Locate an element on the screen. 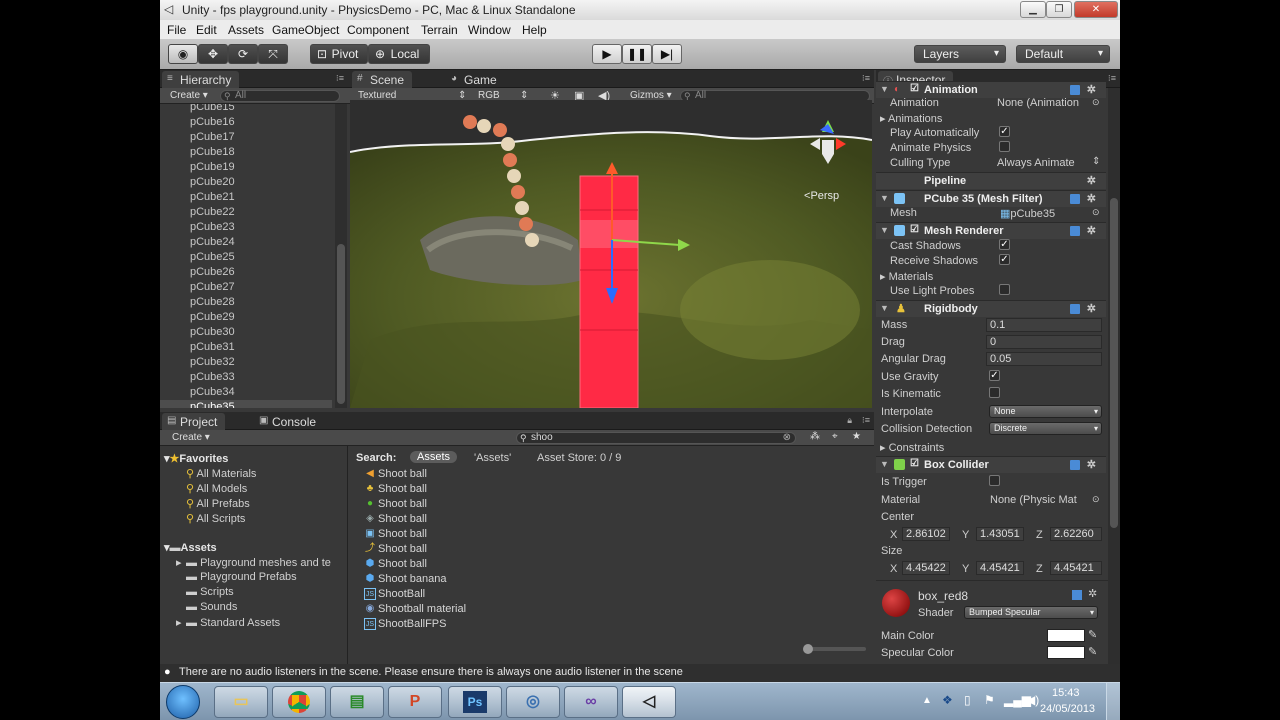 The width and height of the screenshot is (1280, 720). asset-result-item: JS ShootBall is located at coordinates (394, 594).